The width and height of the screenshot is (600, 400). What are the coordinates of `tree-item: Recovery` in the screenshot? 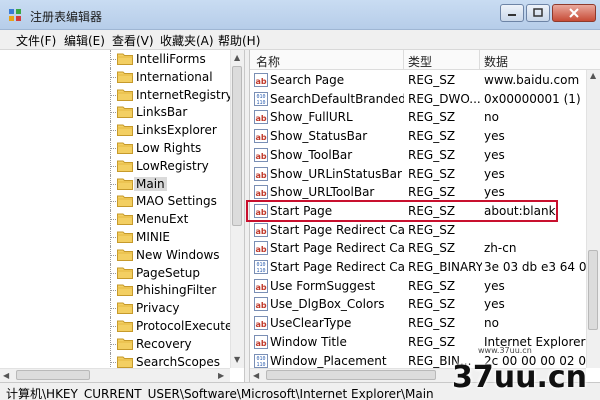 It's located at (116, 343).